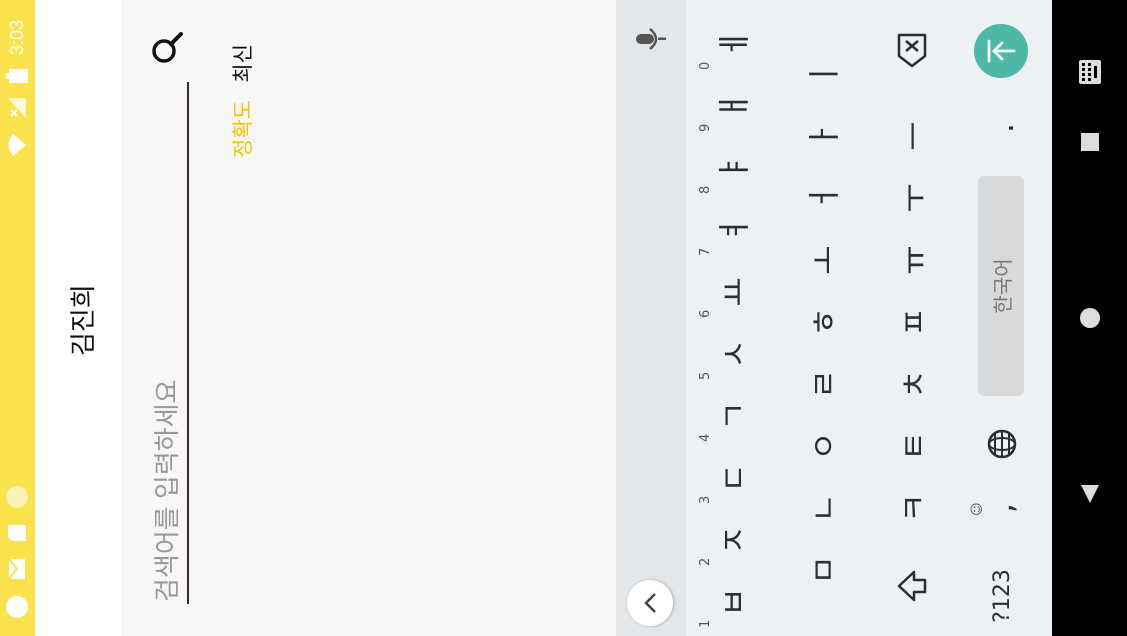 This screenshot has width=1127, height=636. I want to click on navigation-bar, so click(1089, 318).